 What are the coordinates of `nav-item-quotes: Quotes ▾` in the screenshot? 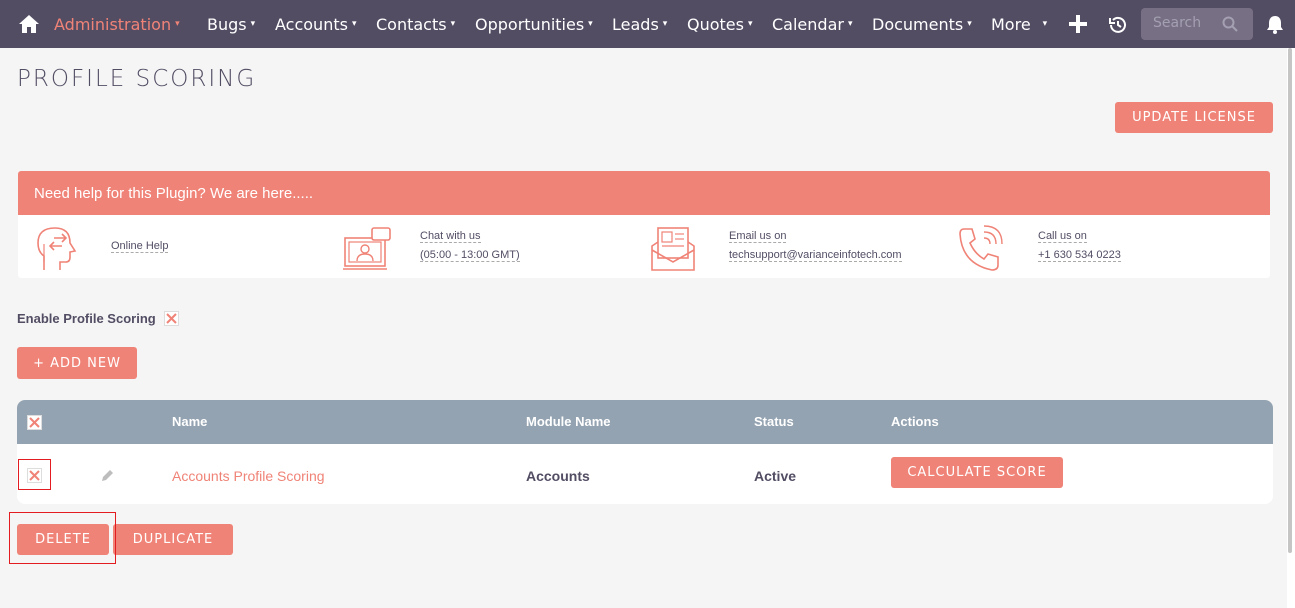 It's located at (720, 24).